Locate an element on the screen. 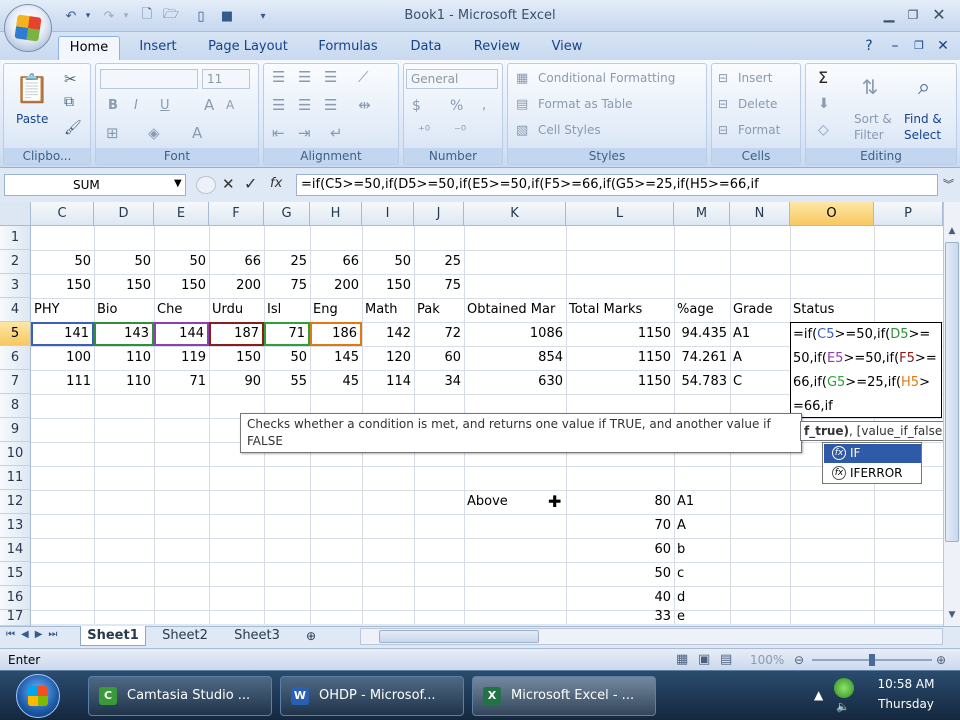 This screenshot has width=960, height=720. orientation-icon: ⟋ is located at coordinates (363, 77).